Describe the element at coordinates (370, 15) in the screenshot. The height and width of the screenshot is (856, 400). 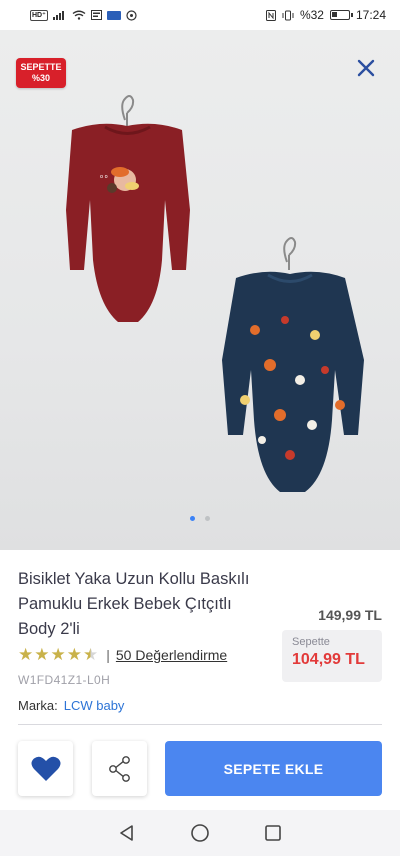
I see `clock: 17:24` at that location.